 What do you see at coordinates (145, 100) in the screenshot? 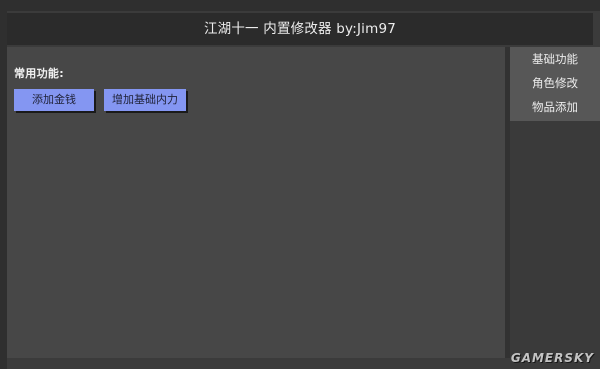
I see `increase-base-internal-power-button: 增加基础内力` at bounding box center [145, 100].